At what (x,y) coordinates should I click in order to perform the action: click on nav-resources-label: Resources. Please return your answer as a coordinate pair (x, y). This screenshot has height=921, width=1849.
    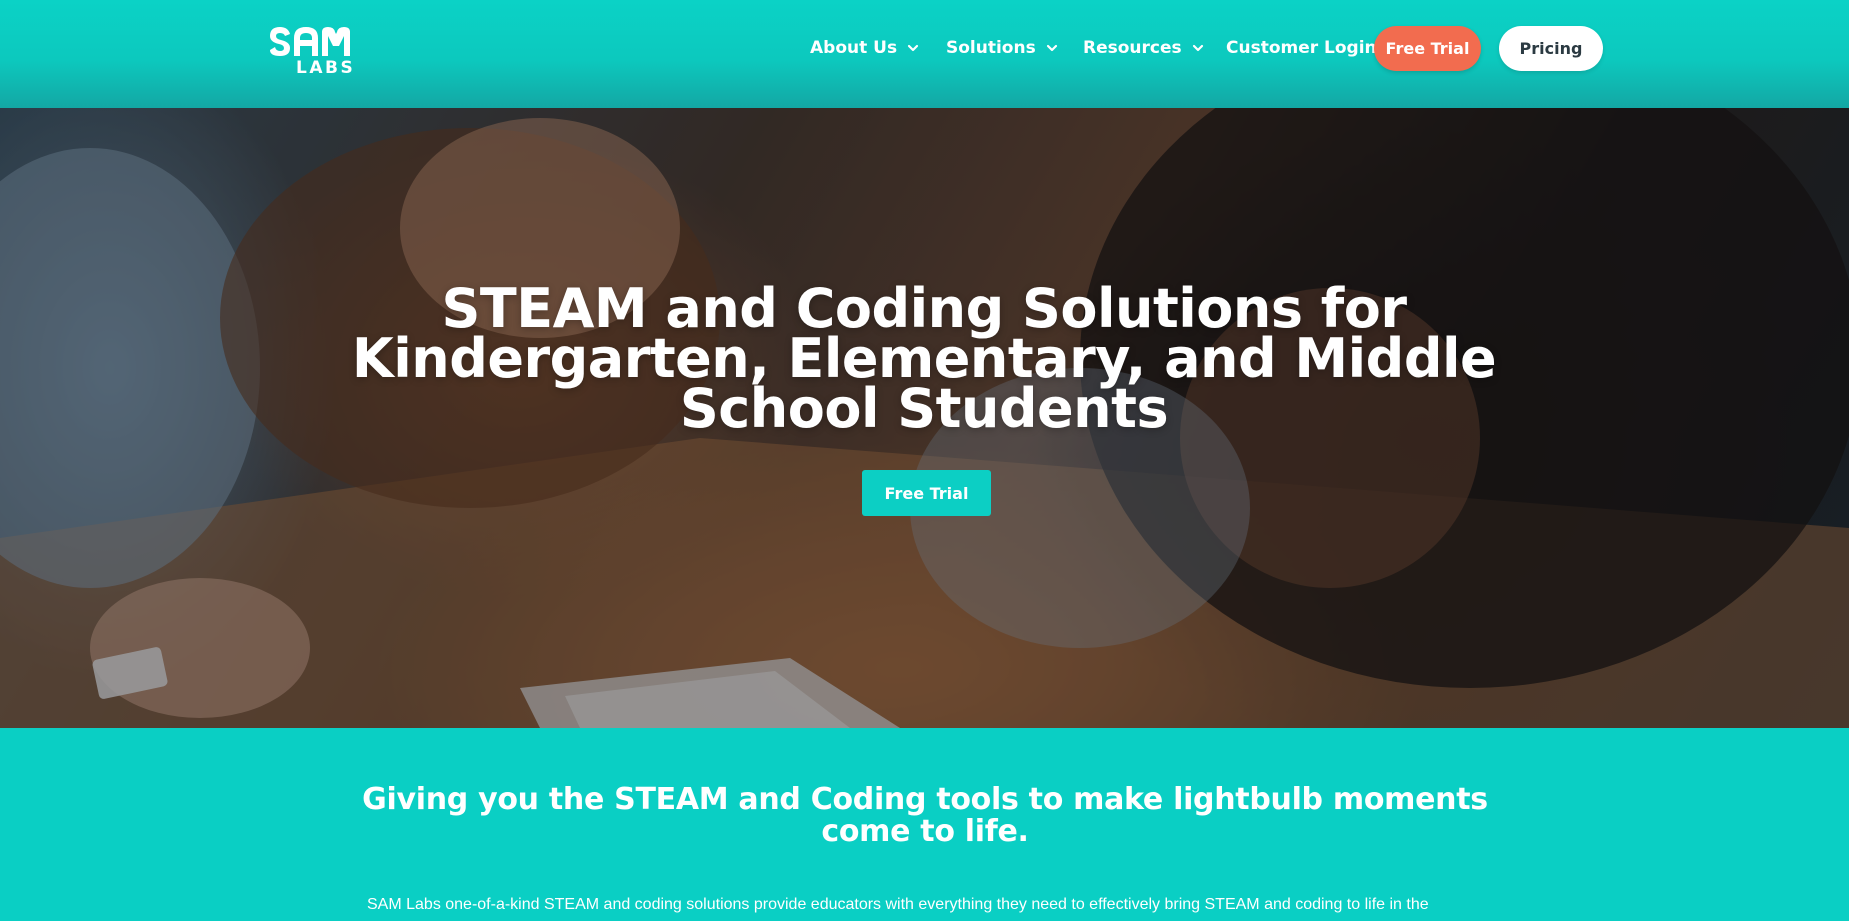
    Looking at the image, I should click on (1132, 48).